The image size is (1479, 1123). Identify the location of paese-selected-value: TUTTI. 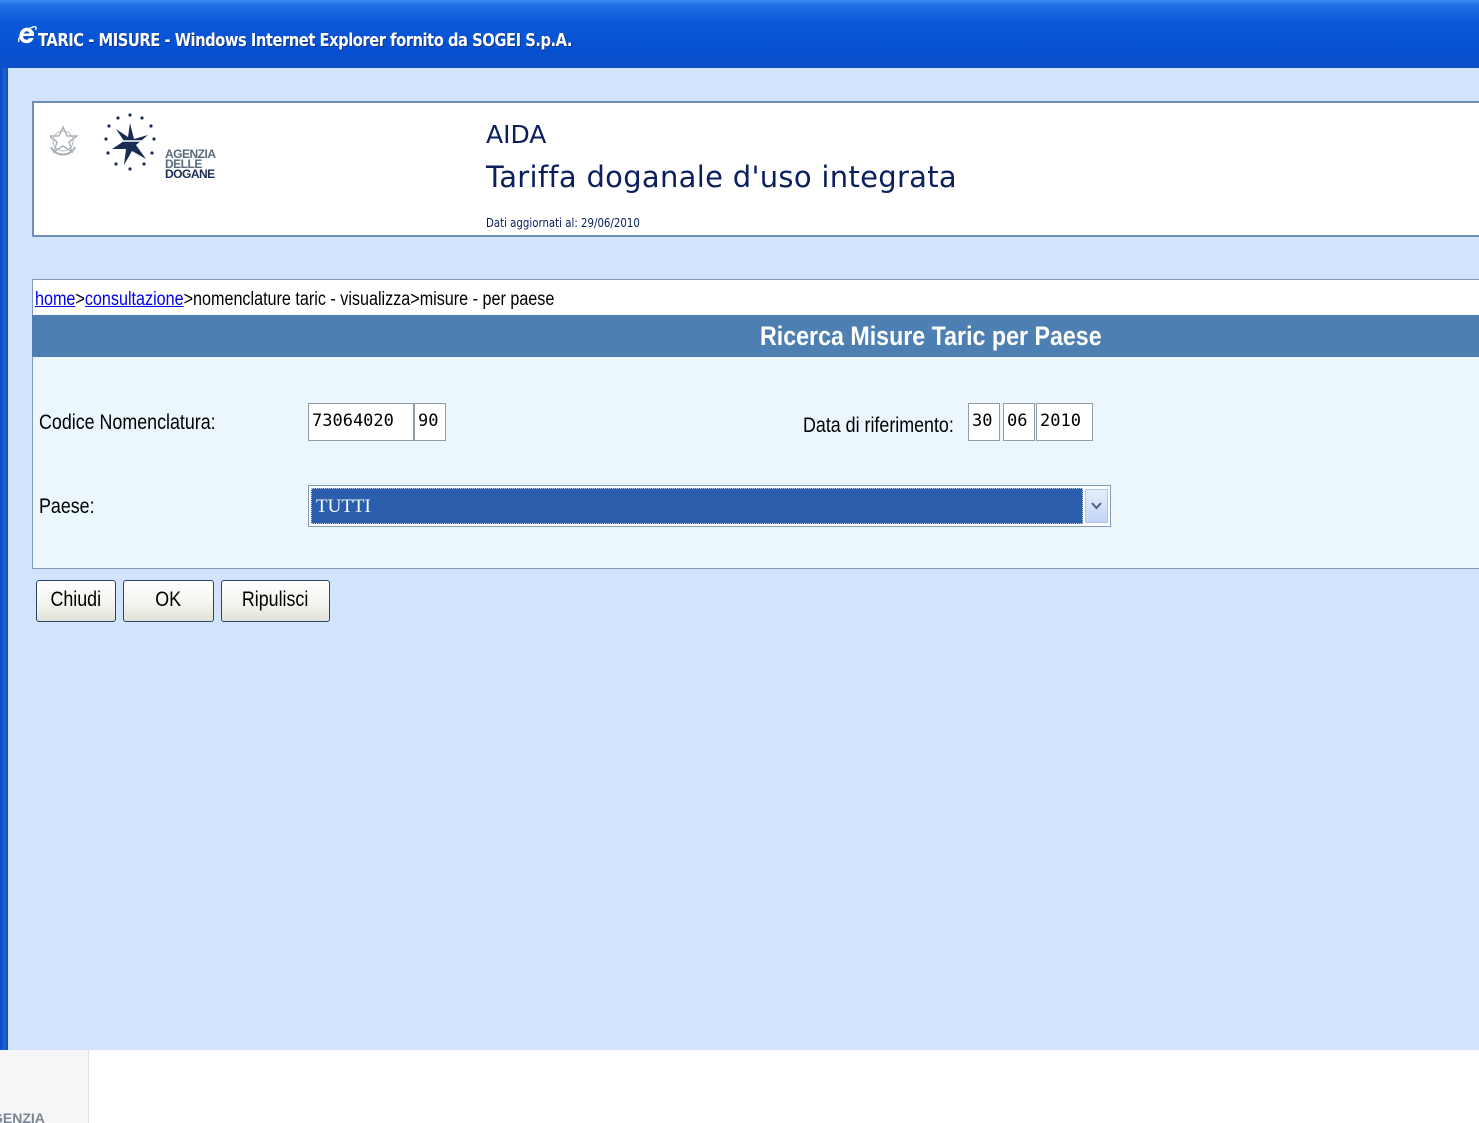
(697, 506).